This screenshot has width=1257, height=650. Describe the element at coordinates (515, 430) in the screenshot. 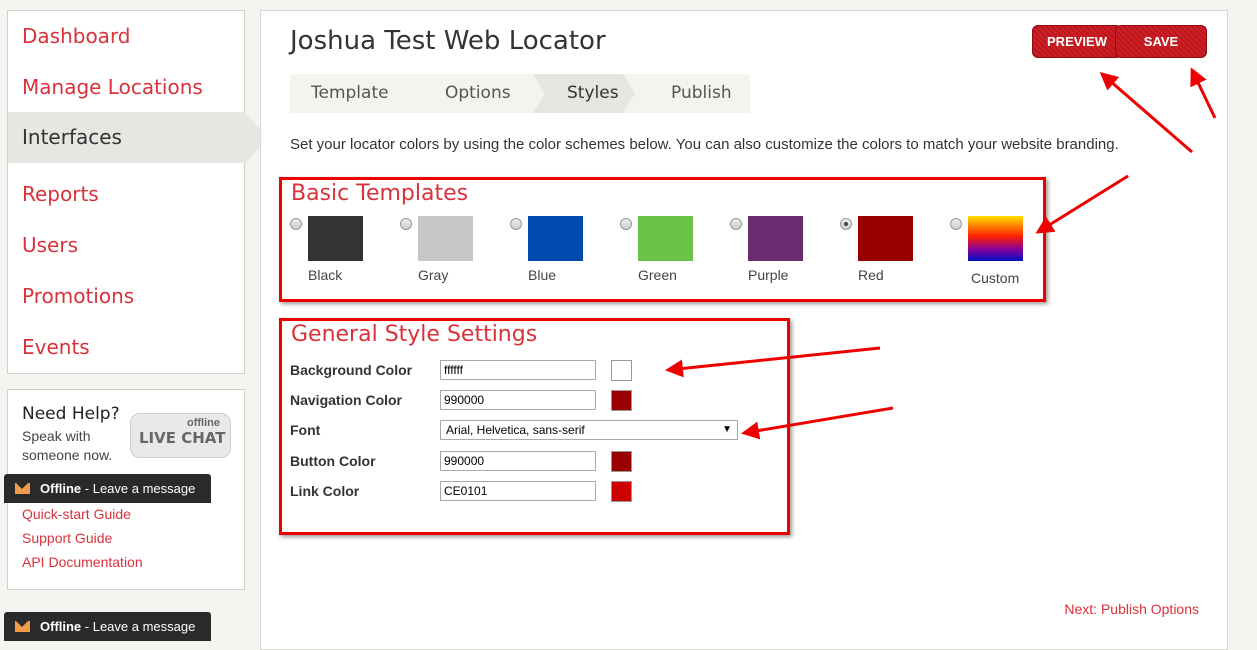

I see `font-value: Arial, Helvetica, sans-serif` at that location.